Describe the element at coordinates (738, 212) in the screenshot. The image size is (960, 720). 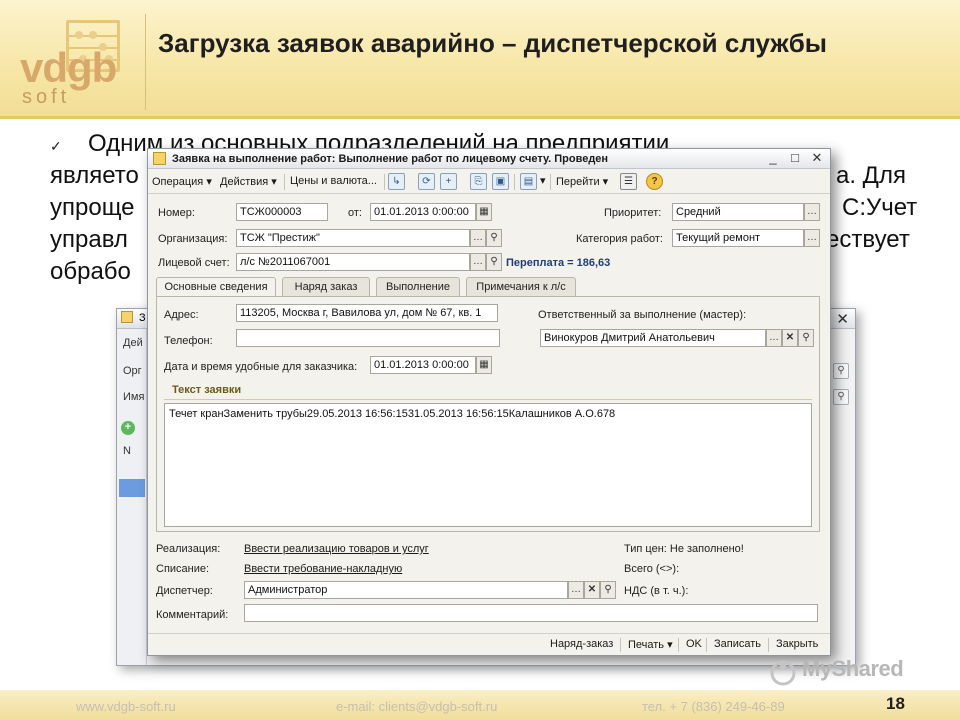
I see `priority-field: Средний` at that location.